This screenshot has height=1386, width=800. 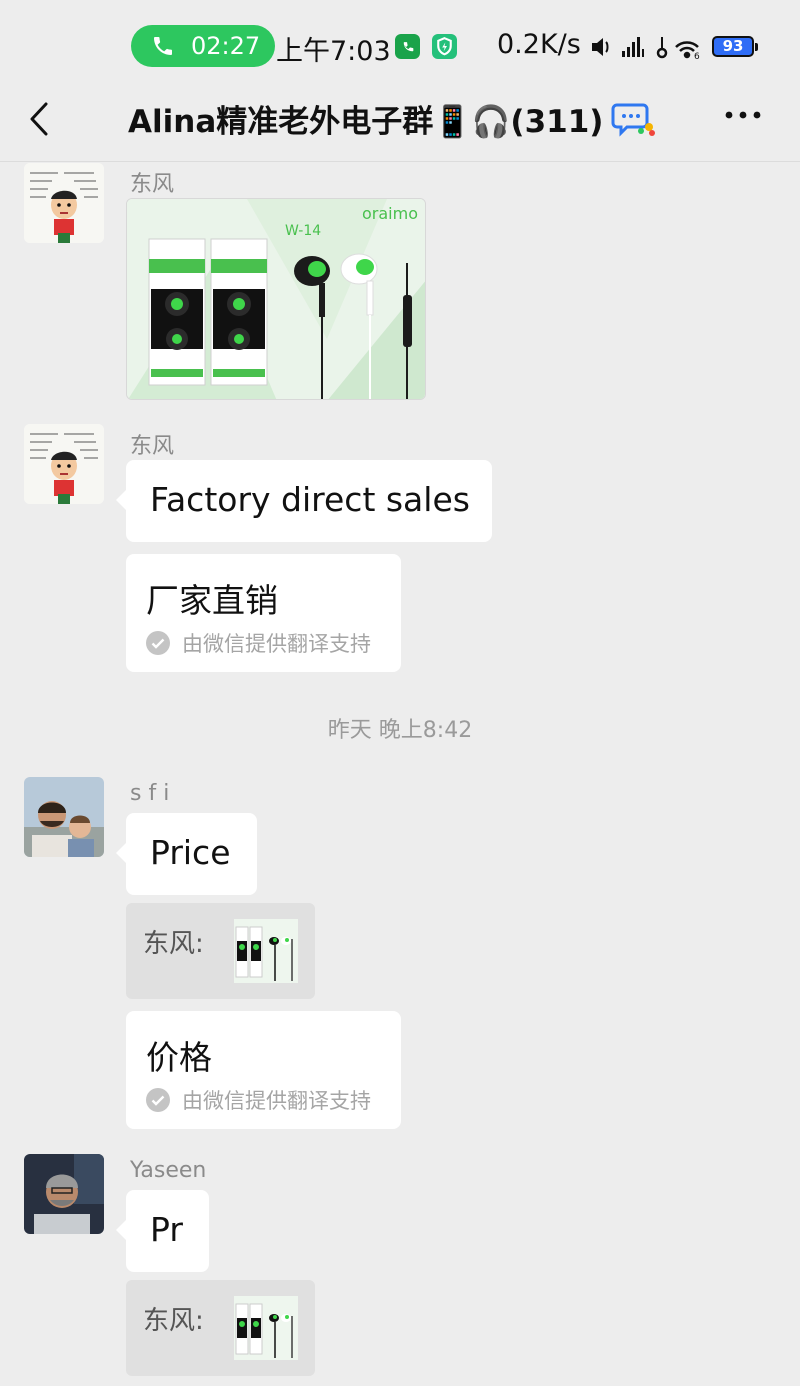 I want to click on translation-text: 厂家直销, so click(x=212, y=600).